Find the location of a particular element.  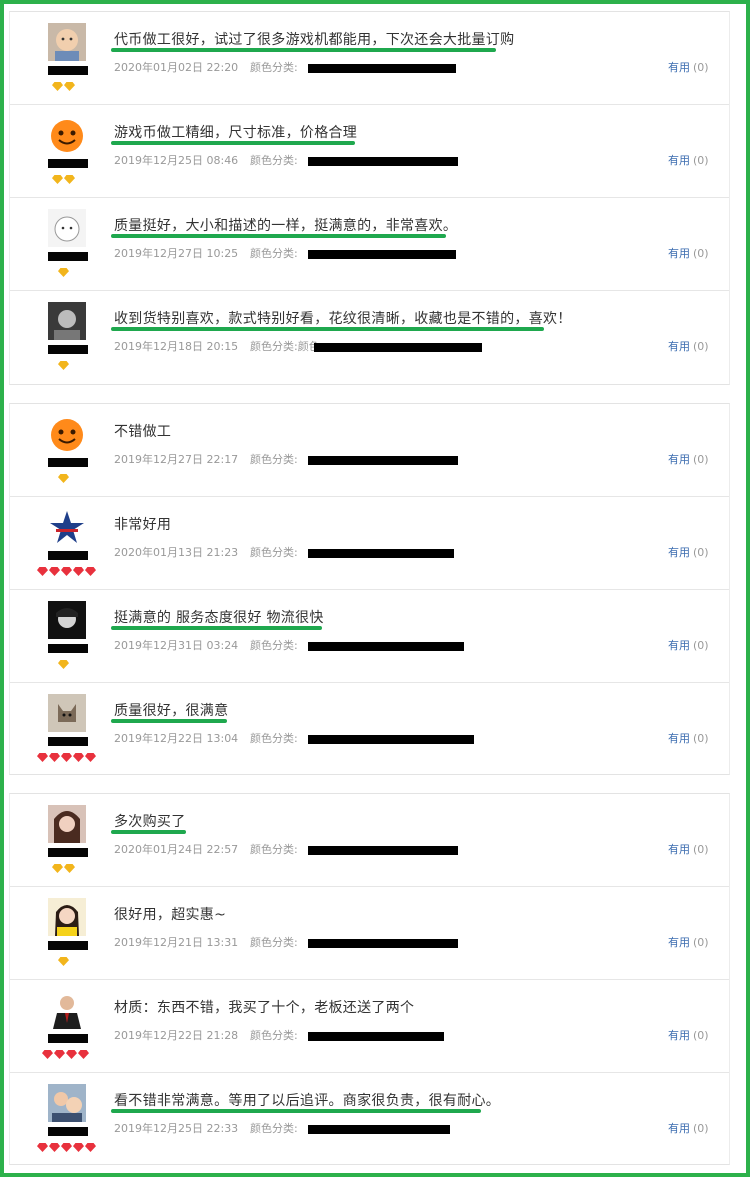

review-text: 代币做工很好，试过了很多游戏机都能用，下次还会大批量订购 is located at coordinates (314, 40).